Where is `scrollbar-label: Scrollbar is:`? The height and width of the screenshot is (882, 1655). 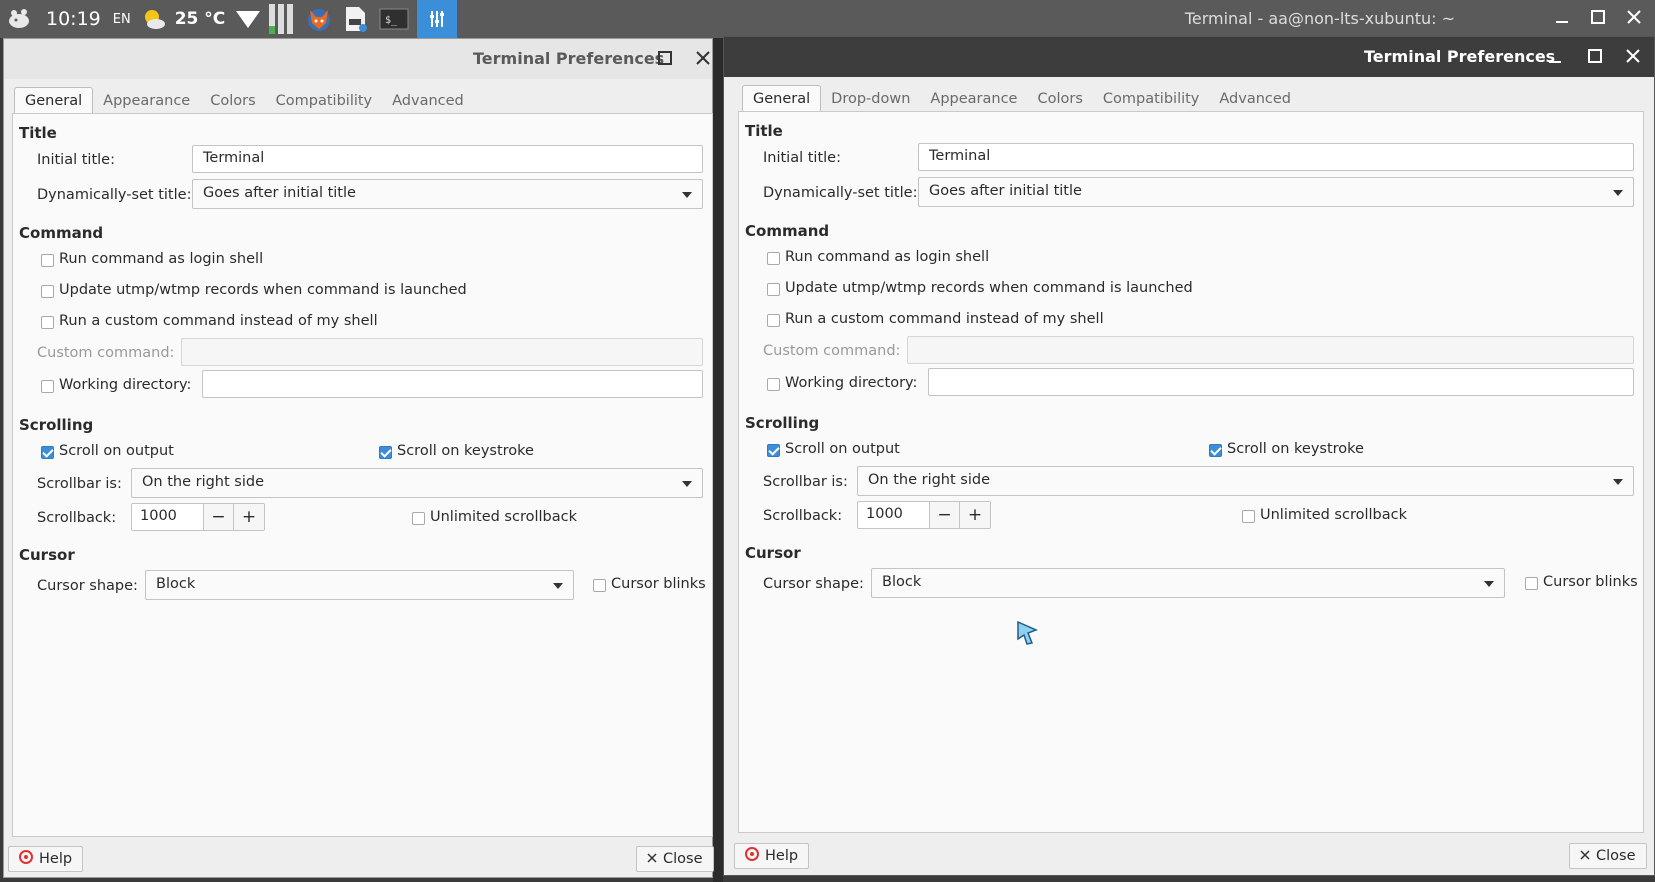 scrollbar-label: Scrollbar is: is located at coordinates (805, 482).